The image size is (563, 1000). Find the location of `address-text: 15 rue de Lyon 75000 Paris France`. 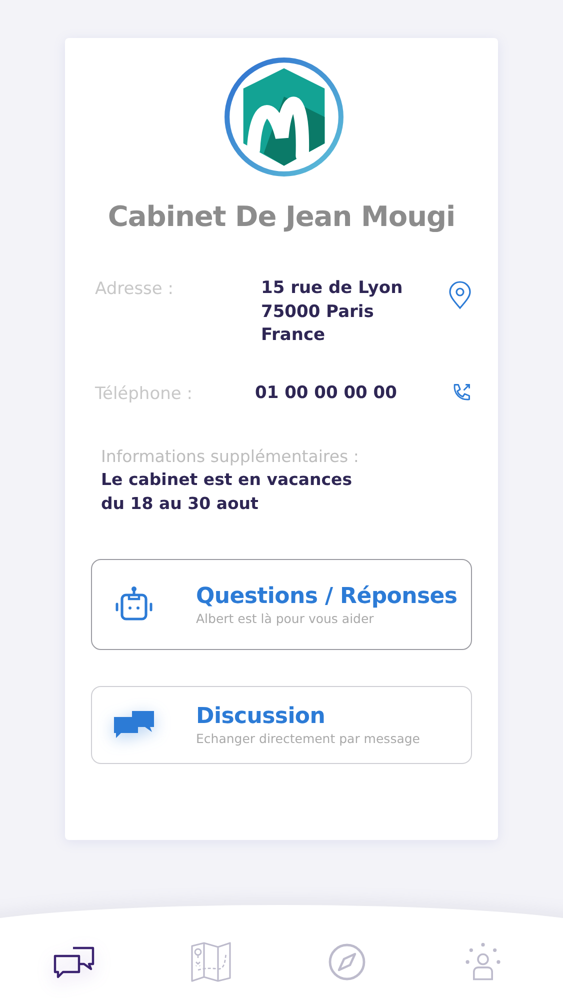

address-text: 15 rue de Lyon 75000 Paris France is located at coordinates (332, 312).